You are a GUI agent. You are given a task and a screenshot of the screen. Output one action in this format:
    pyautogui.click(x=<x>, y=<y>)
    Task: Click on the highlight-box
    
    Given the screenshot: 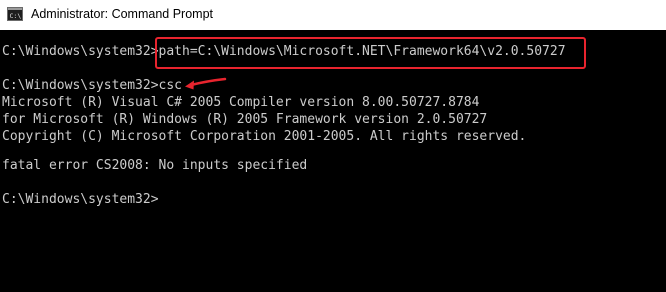 What is the action you would take?
    pyautogui.click(x=370, y=53)
    